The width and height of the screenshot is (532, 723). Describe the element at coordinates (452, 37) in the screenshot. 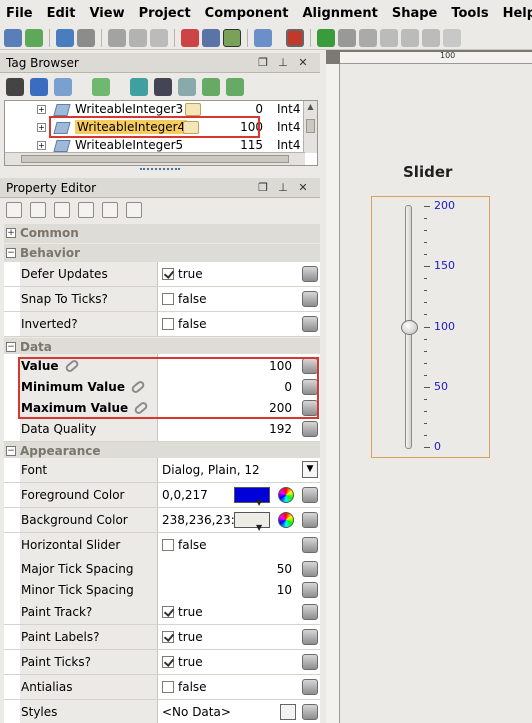

I see `zoom-icon` at that location.